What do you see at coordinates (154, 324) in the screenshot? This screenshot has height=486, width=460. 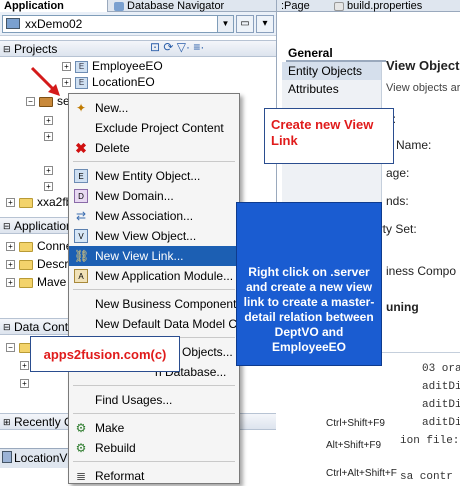 I see `menu-item-new-default-data-model: New Default Data Model Co` at bounding box center [154, 324].